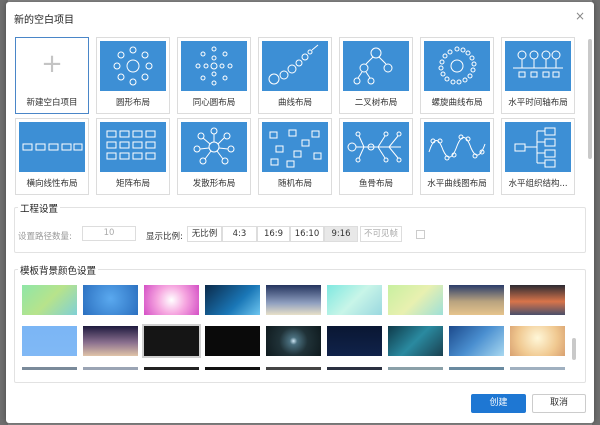 Image resolution: width=600 pixels, height=425 pixels. What do you see at coordinates (457, 103) in the screenshot?
I see `template-label: 螺旋曲线布局` at bounding box center [457, 103].